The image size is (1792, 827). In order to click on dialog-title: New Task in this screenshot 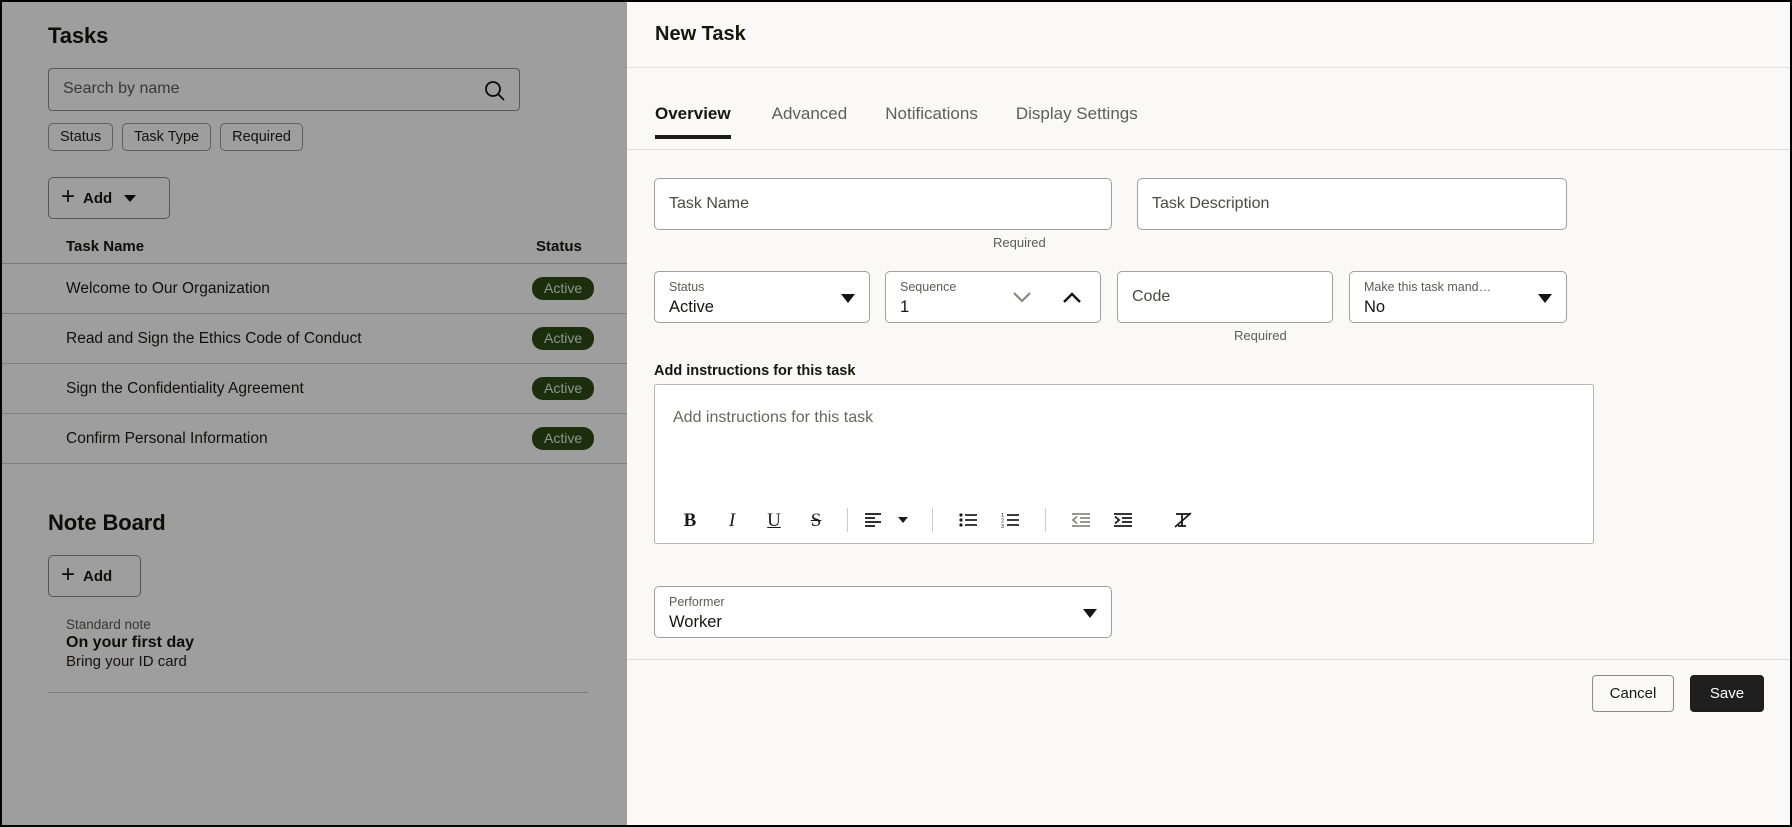, I will do `click(700, 34)`.